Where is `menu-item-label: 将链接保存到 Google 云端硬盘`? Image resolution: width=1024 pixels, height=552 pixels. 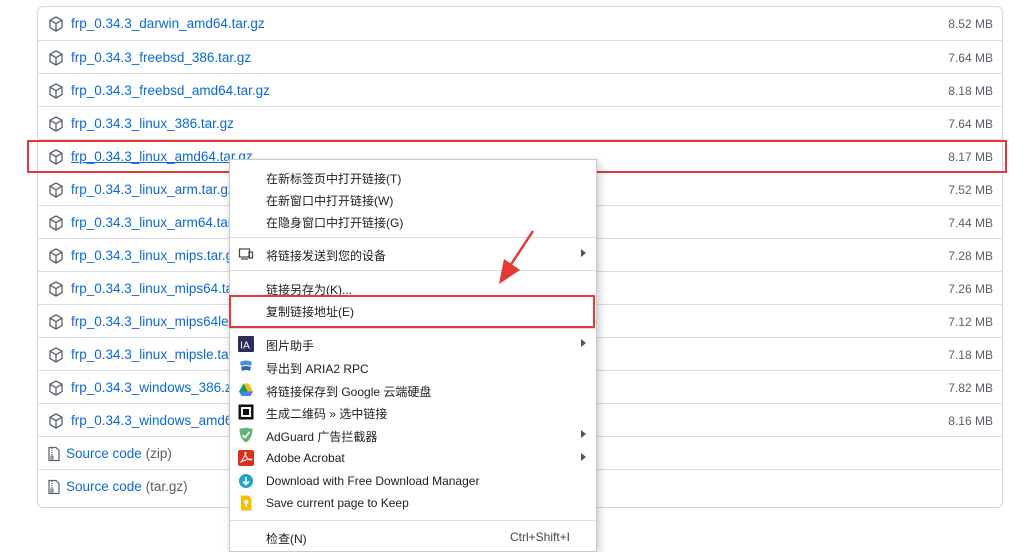
menu-item-label: 将链接保存到 Google 云端硬盘 is located at coordinates (349, 392).